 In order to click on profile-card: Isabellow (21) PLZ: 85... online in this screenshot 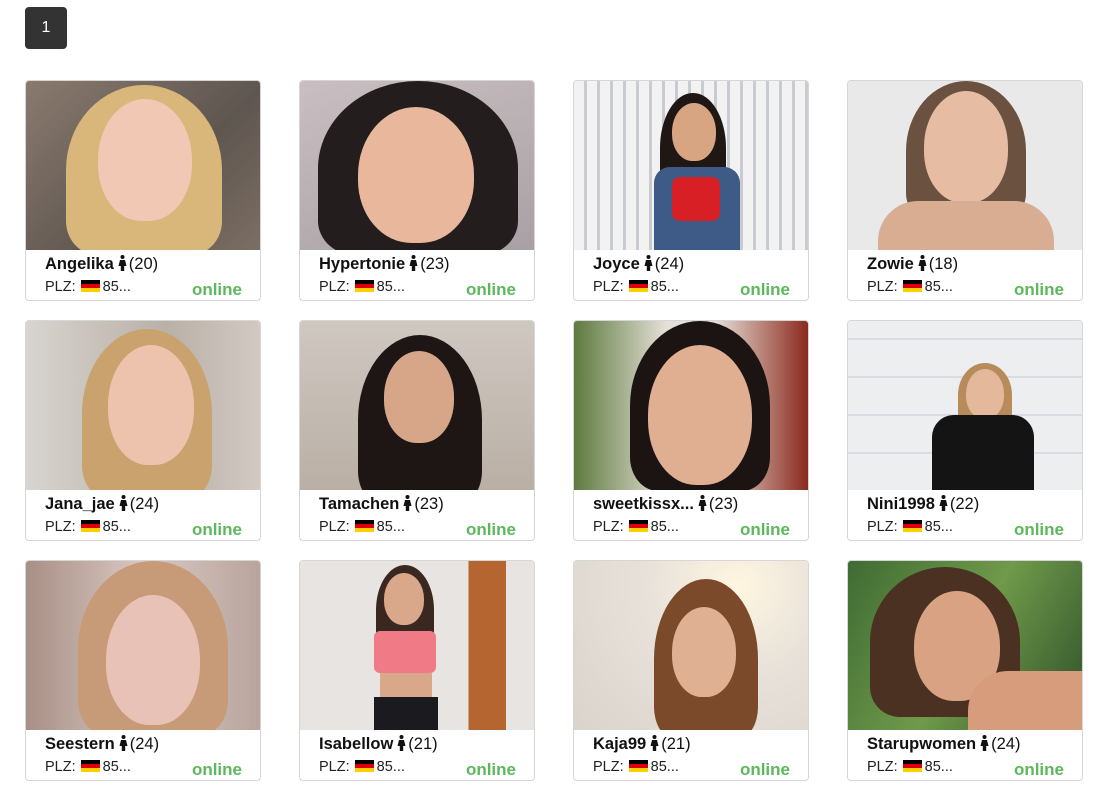, I will do `click(417, 670)`.